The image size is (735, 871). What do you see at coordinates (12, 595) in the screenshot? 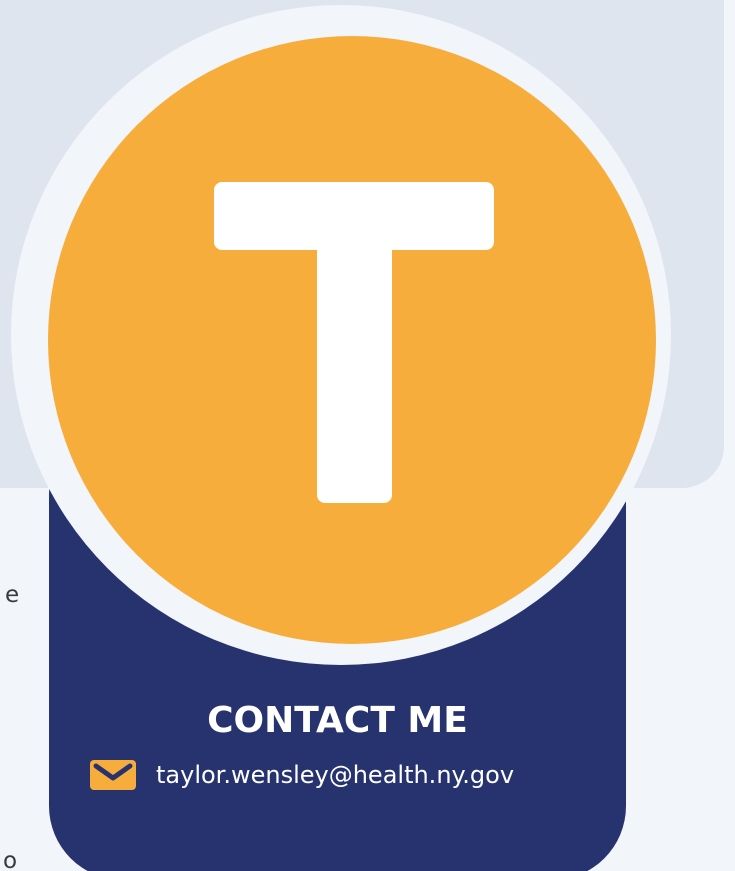
I see `clipped-text-fragment: e` at bounding box center [12, 595].